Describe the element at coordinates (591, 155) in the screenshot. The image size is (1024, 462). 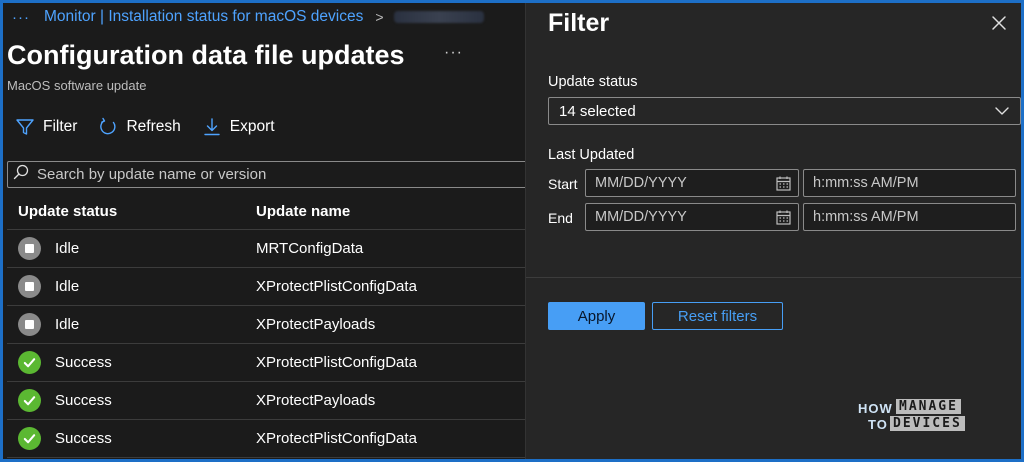
I see `last-updated-label: Last Updated` at that location.